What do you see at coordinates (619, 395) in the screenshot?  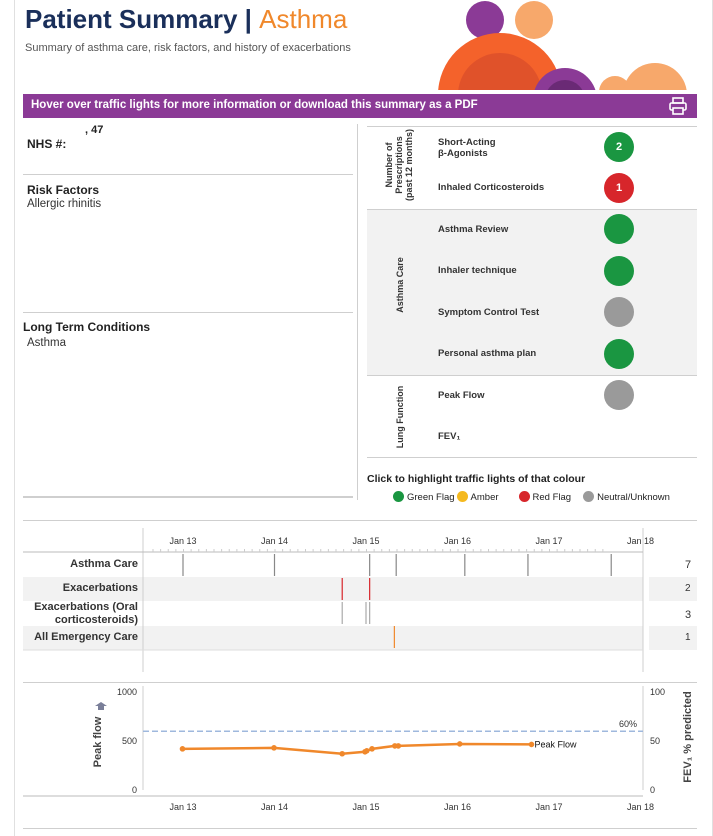 I see `traffic-light-peak-flow` at bounding box center [619, 395].